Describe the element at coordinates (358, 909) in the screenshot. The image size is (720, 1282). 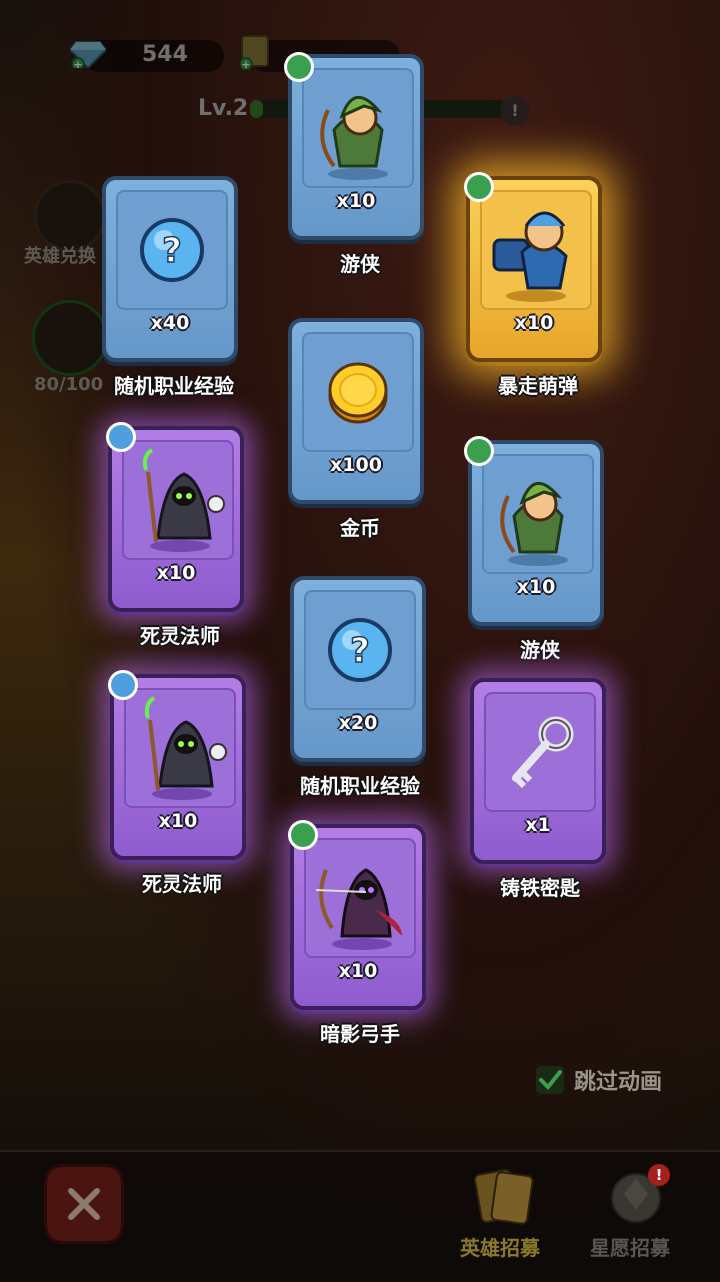
I see `shadow-archer-hero-icon` at that location.